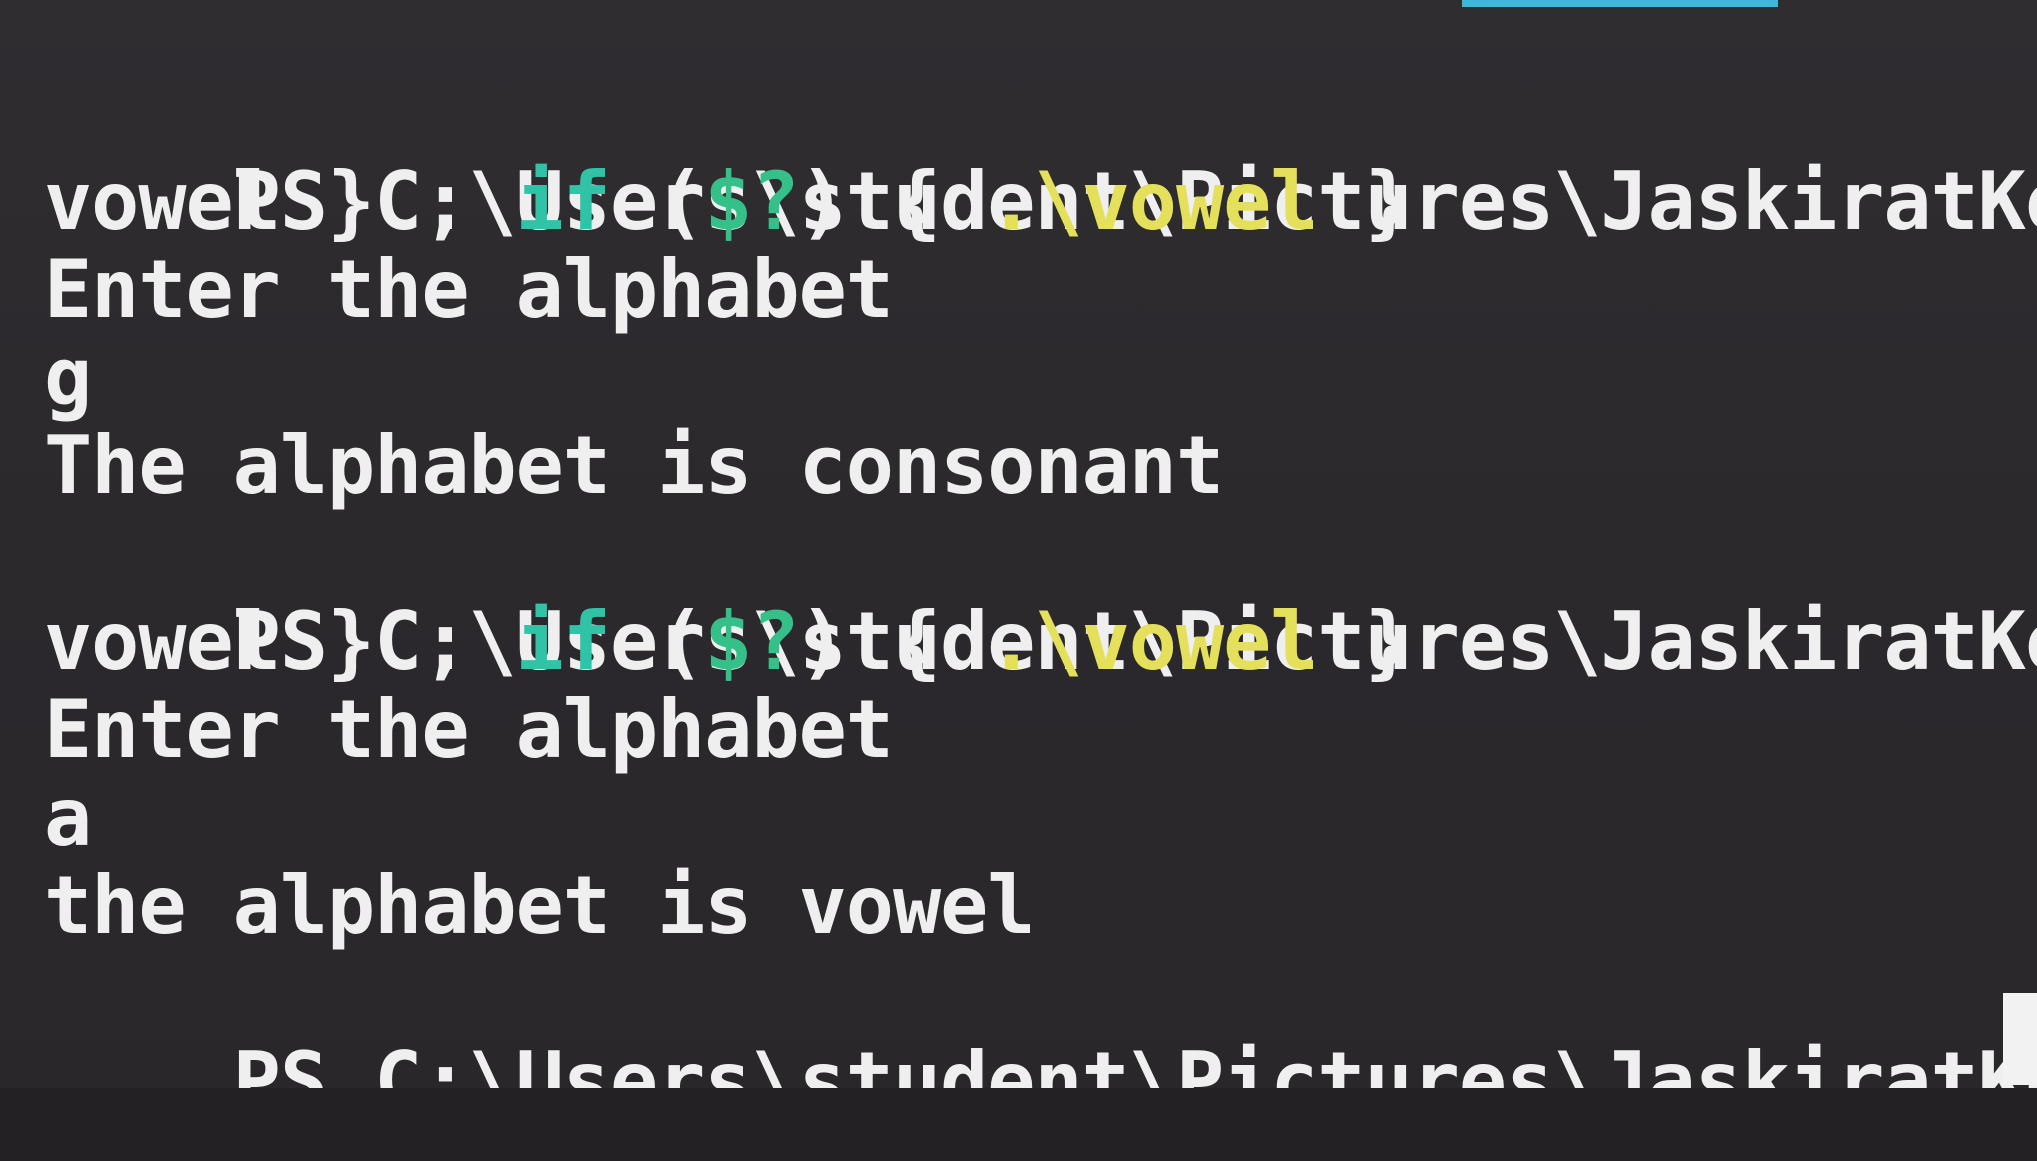 This screenshot has width=2037, height=1161. I want to click on output-line: the alphabet is vowel, so click(539, 905).